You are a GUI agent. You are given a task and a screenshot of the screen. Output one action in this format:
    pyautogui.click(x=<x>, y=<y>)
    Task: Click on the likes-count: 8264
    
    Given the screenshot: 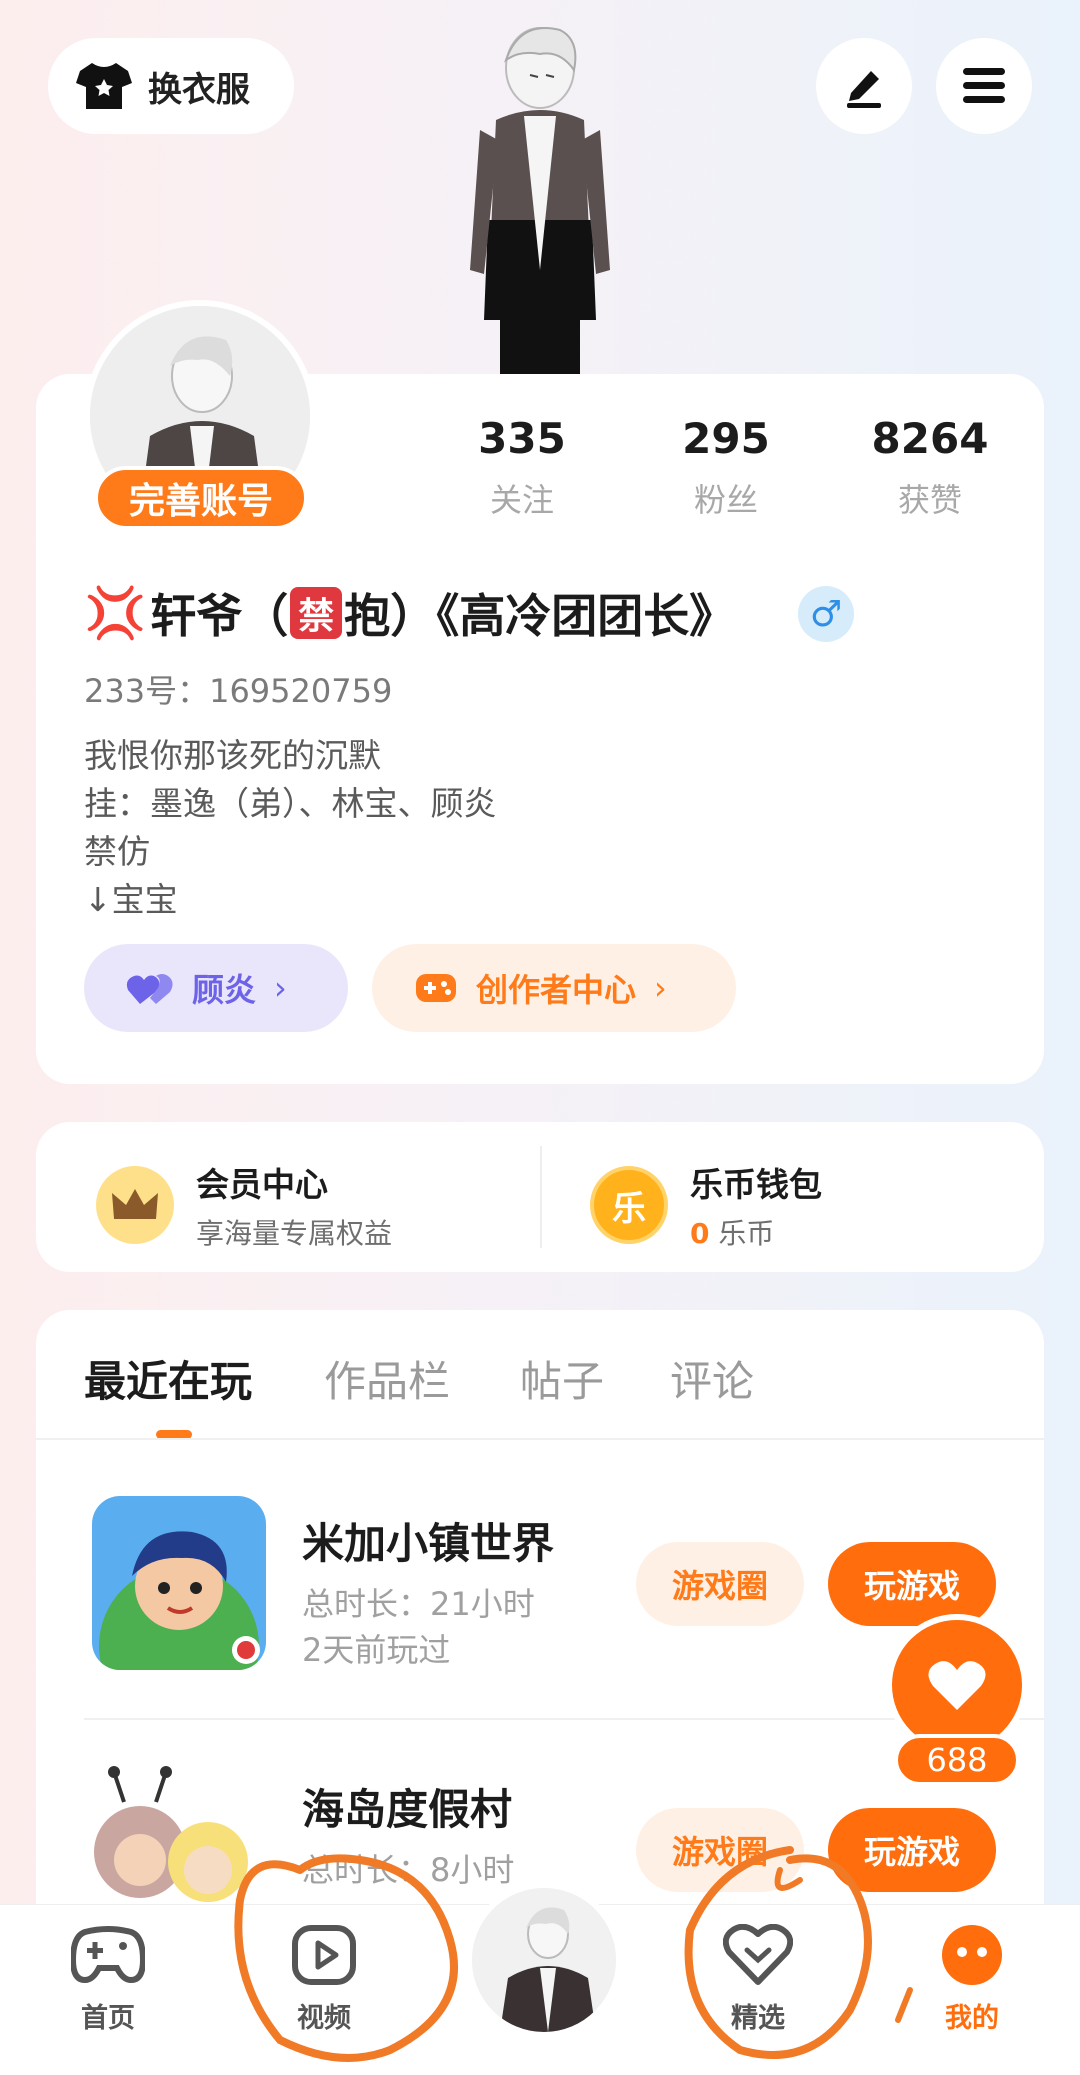 What is the action you would take?
    pyautogui.click(x=930, y=438)
    